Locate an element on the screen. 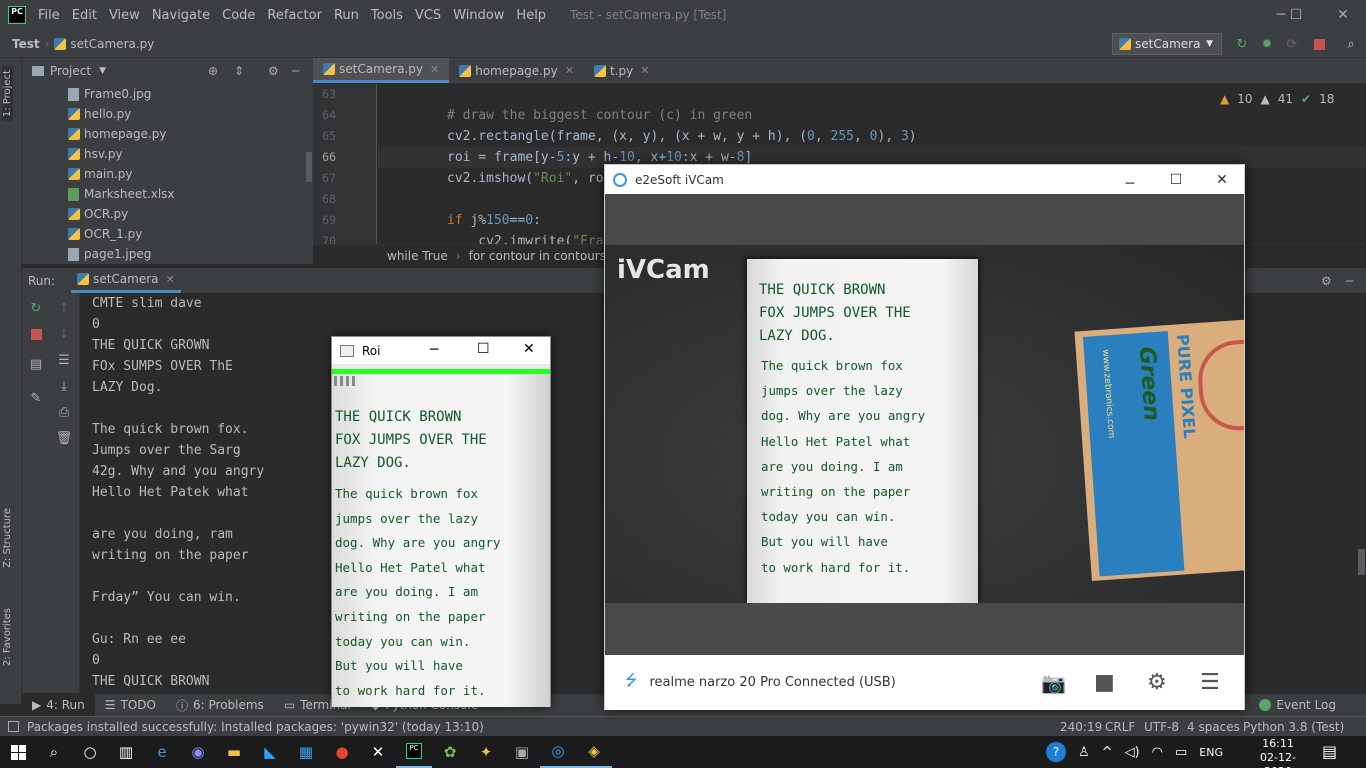  coverage-icon: ⟳ is located at coordinates (1292, 44).